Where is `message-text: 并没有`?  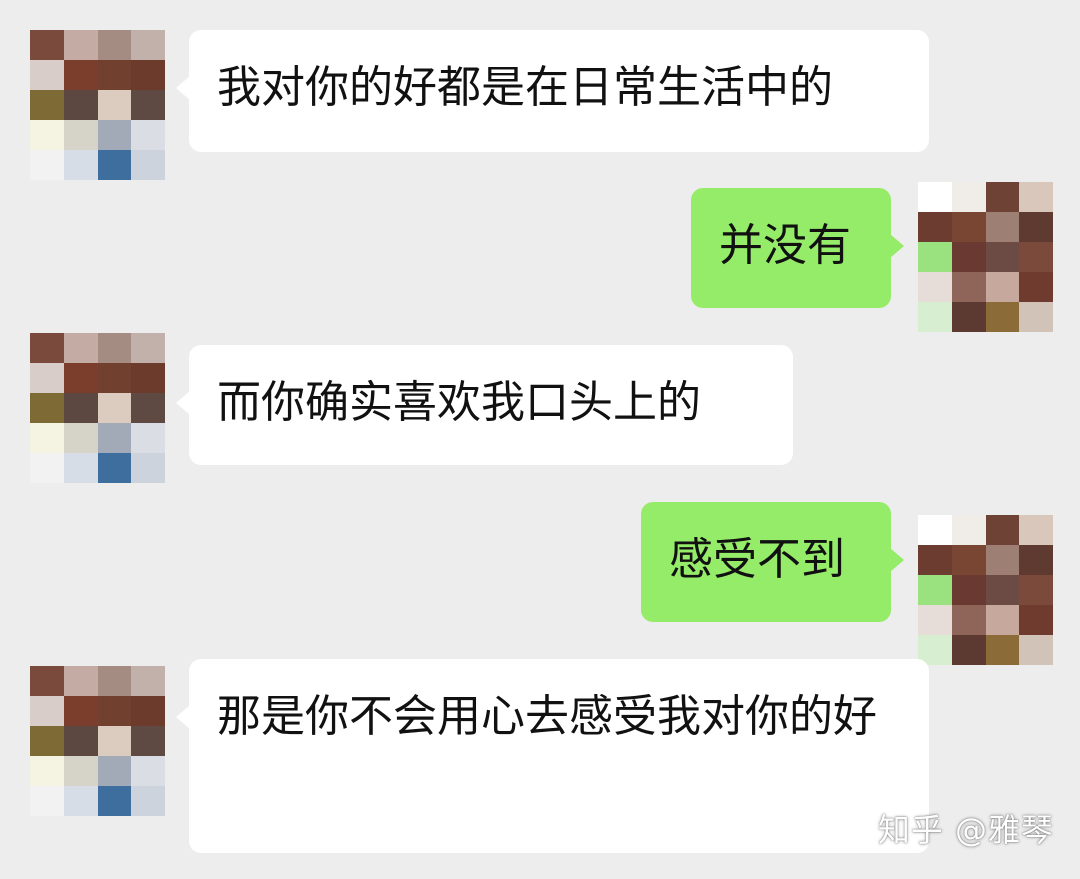
message-text: 并没有 is located at coordinates (785, 245).